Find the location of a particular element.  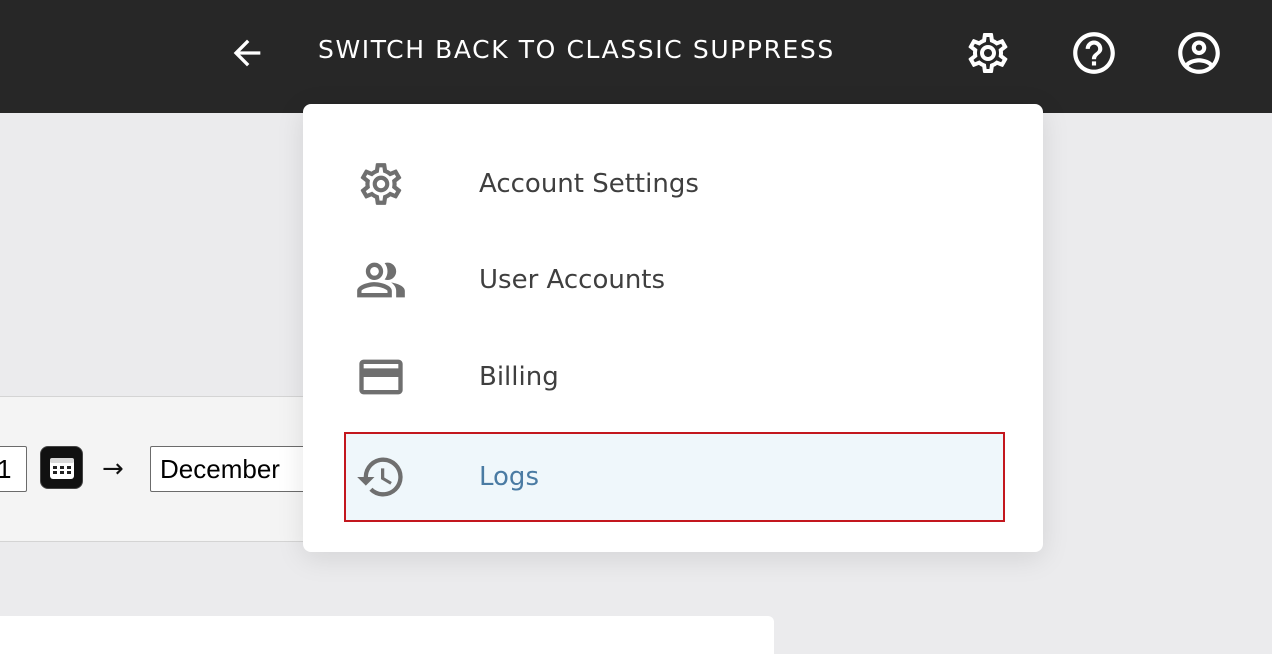

settings-button is located at coordinates (988, 53).